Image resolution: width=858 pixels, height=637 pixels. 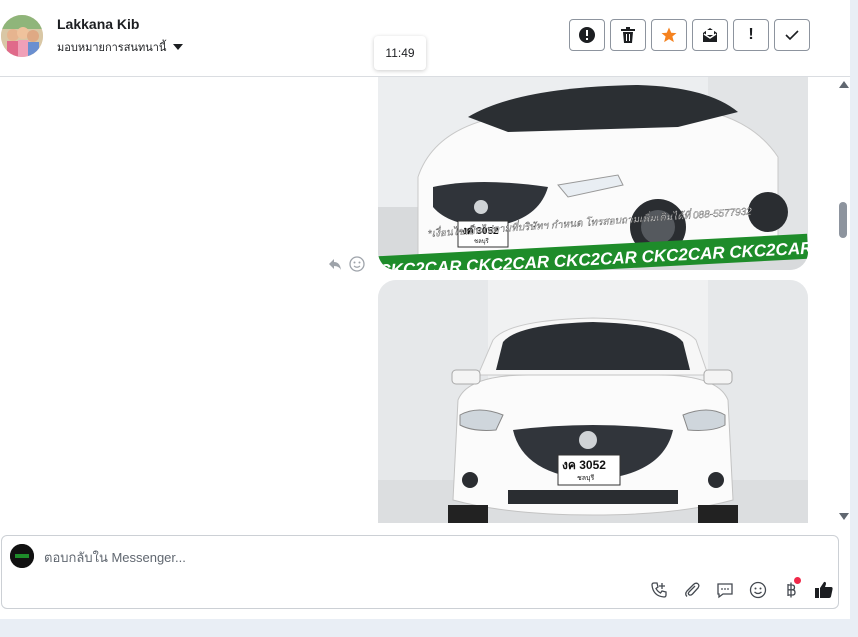 What do you see at coordinates (335, 264) in the screenshot?
I see `reply-icon` at bounding box center [335, 264].